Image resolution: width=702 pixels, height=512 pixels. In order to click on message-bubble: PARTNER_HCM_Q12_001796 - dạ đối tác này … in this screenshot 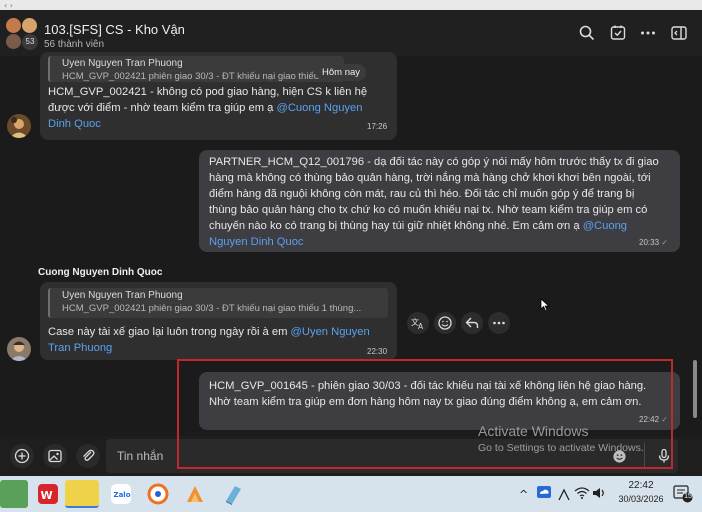, I will do `click(439, 201)`.